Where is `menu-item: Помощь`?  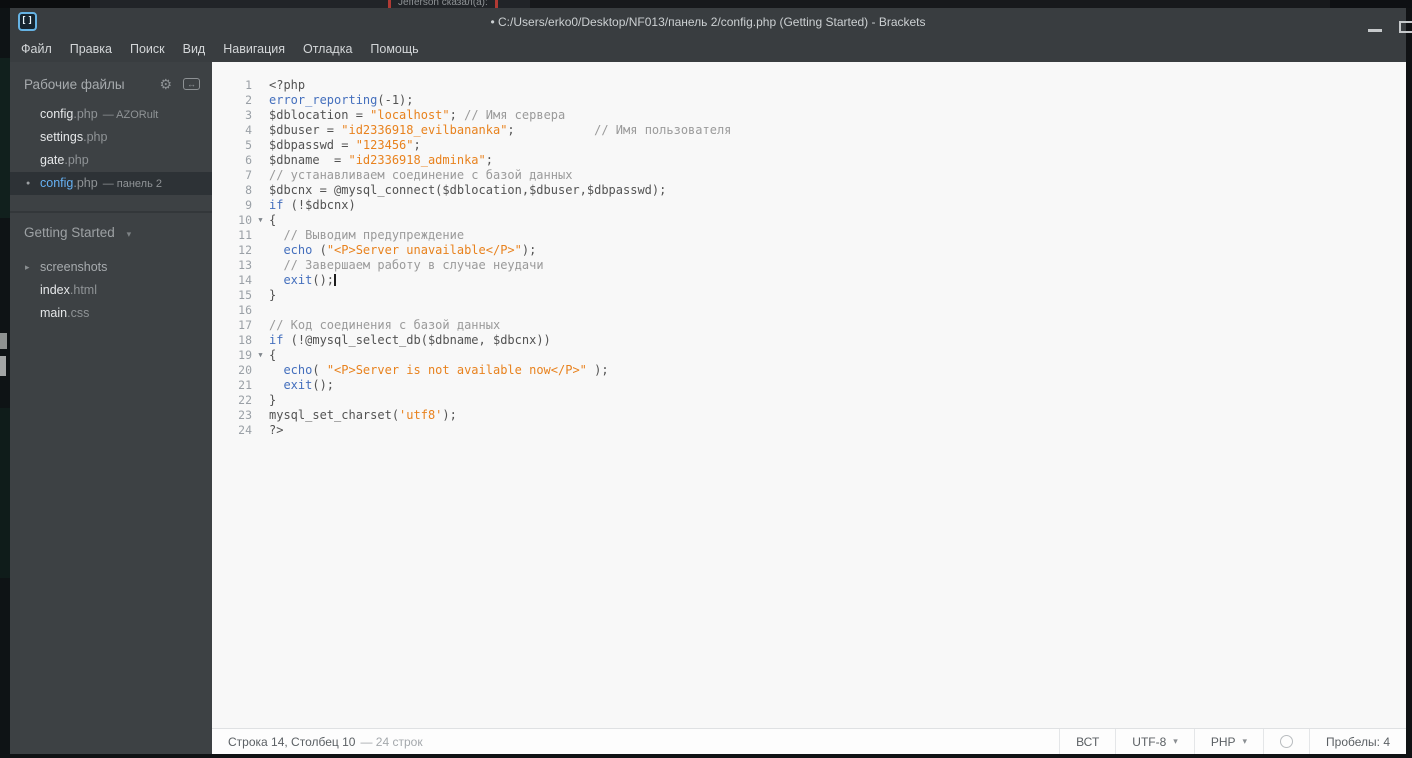 menu-item: Помощь is located at coordinates (394, 49).